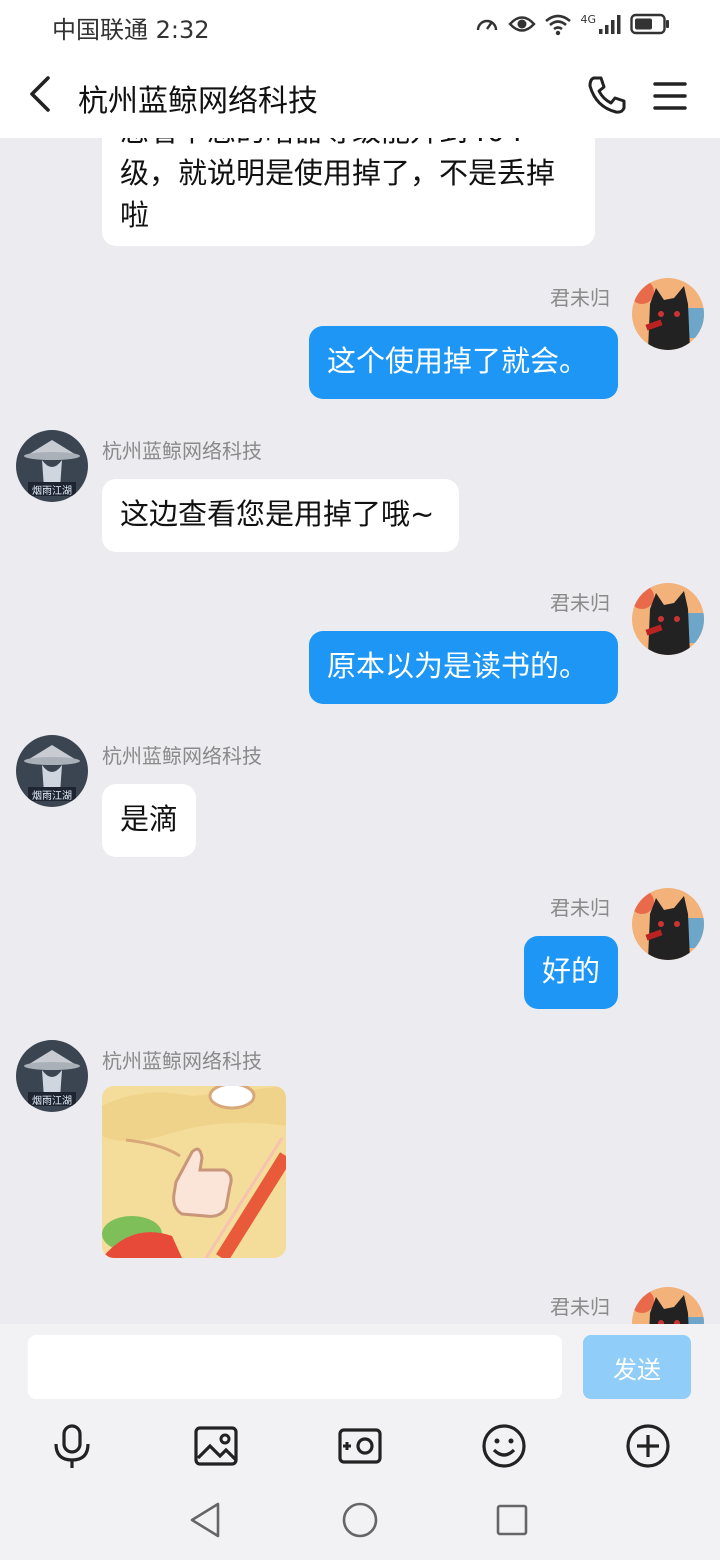 Image resolution: width=720 pixels, height=1560 pixels. What do you see at coordinates (348, 145) in the screenshot?
I see `message-line: 您看下您的暗器等级能升到404` at bounding box center [348, 145].